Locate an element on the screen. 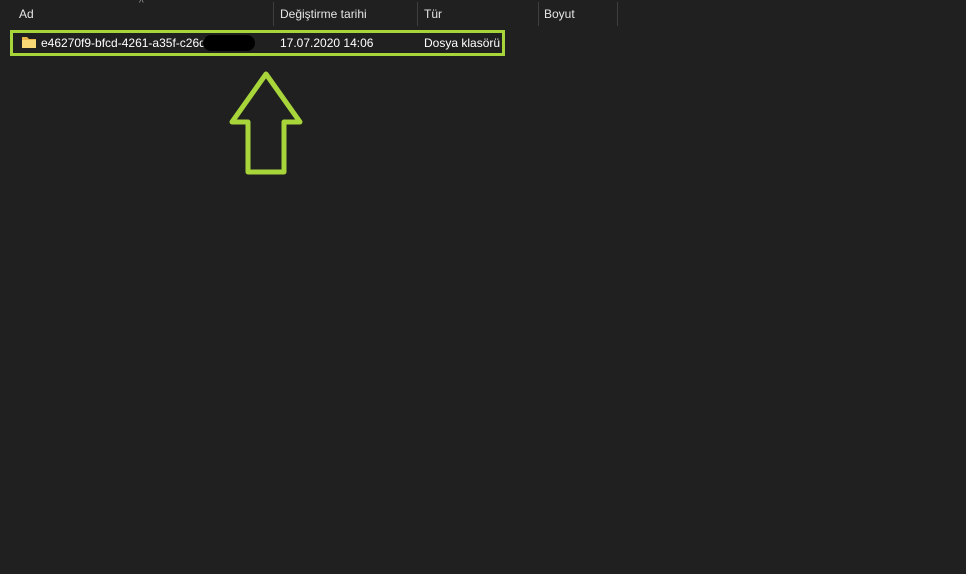 The width and height of the screenshot is (966, 574). file-name: e46270f9-bfcd-4261-a35f-c26d is located at coordinates (128, 43).